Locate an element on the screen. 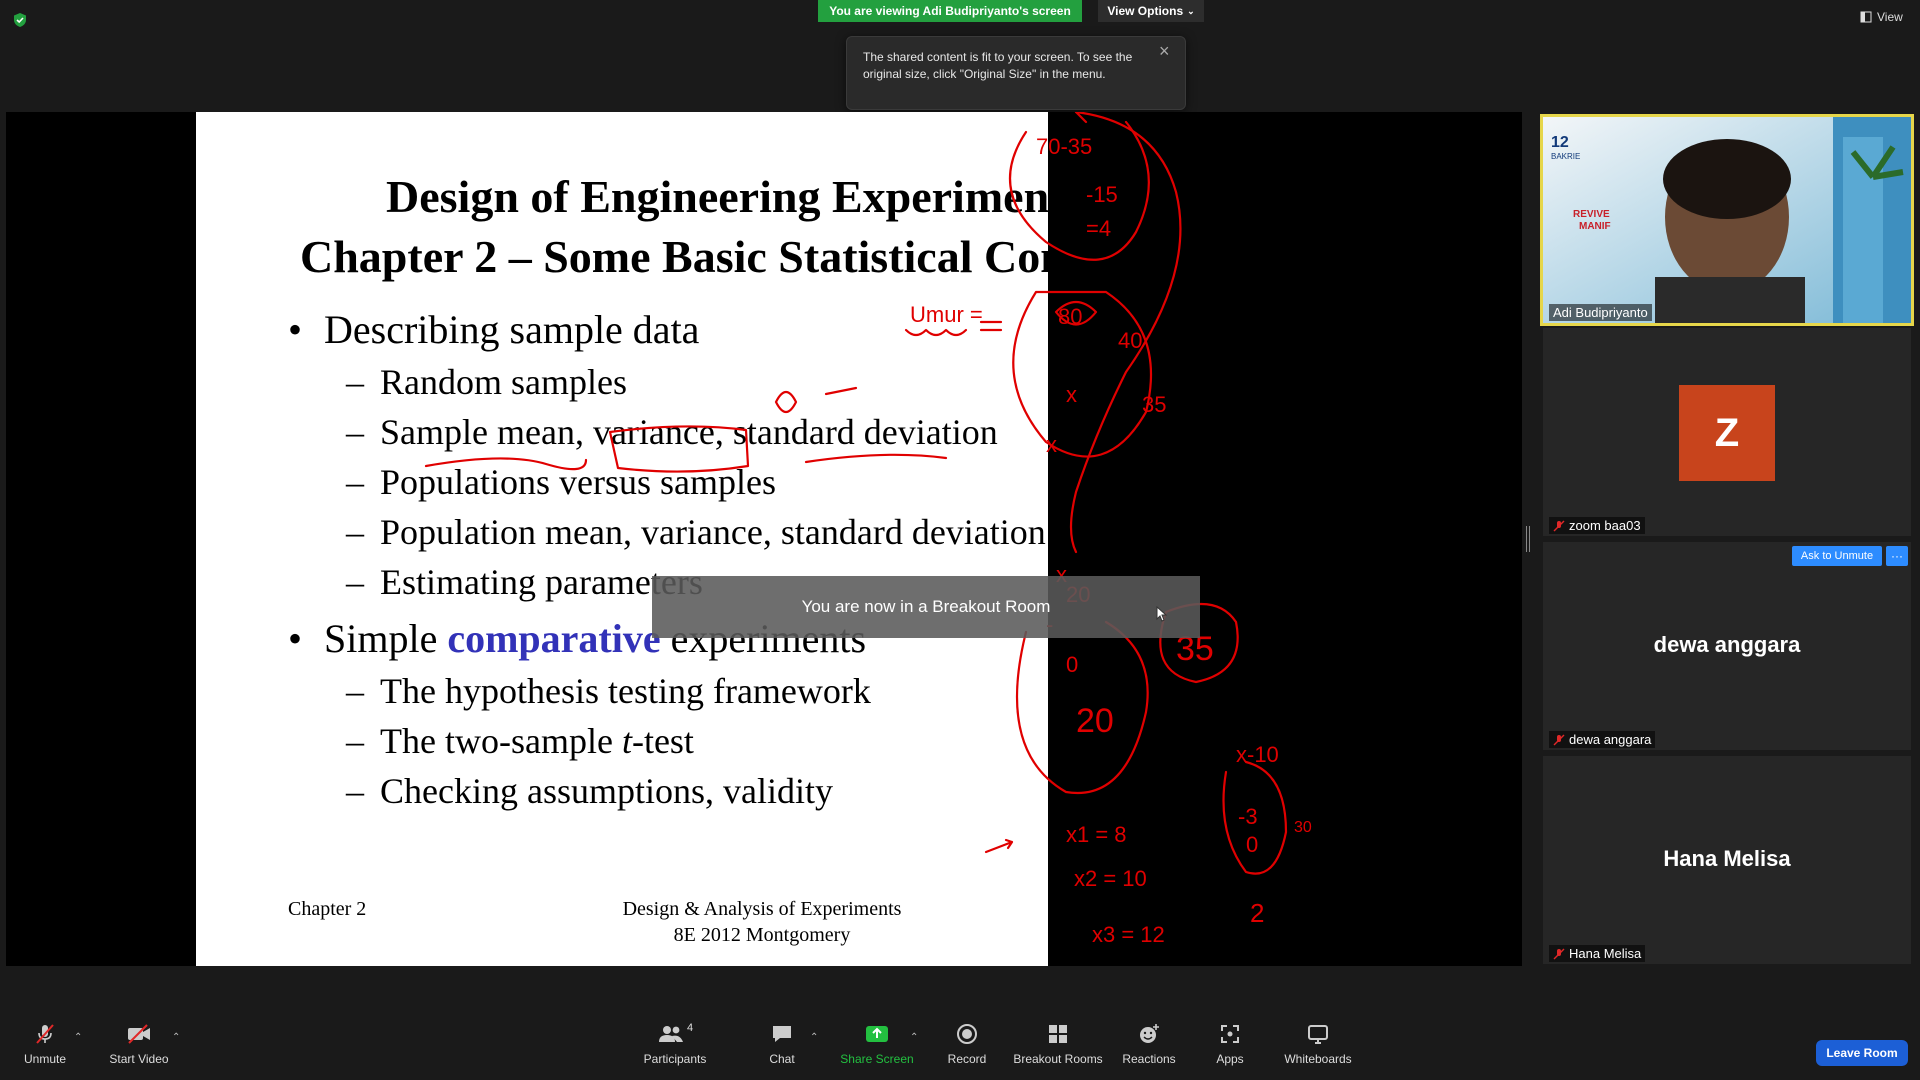 This screenshot has width=1920, height=1080. audio-options-caret: ⌃ is located at coordinates (78, 1037).